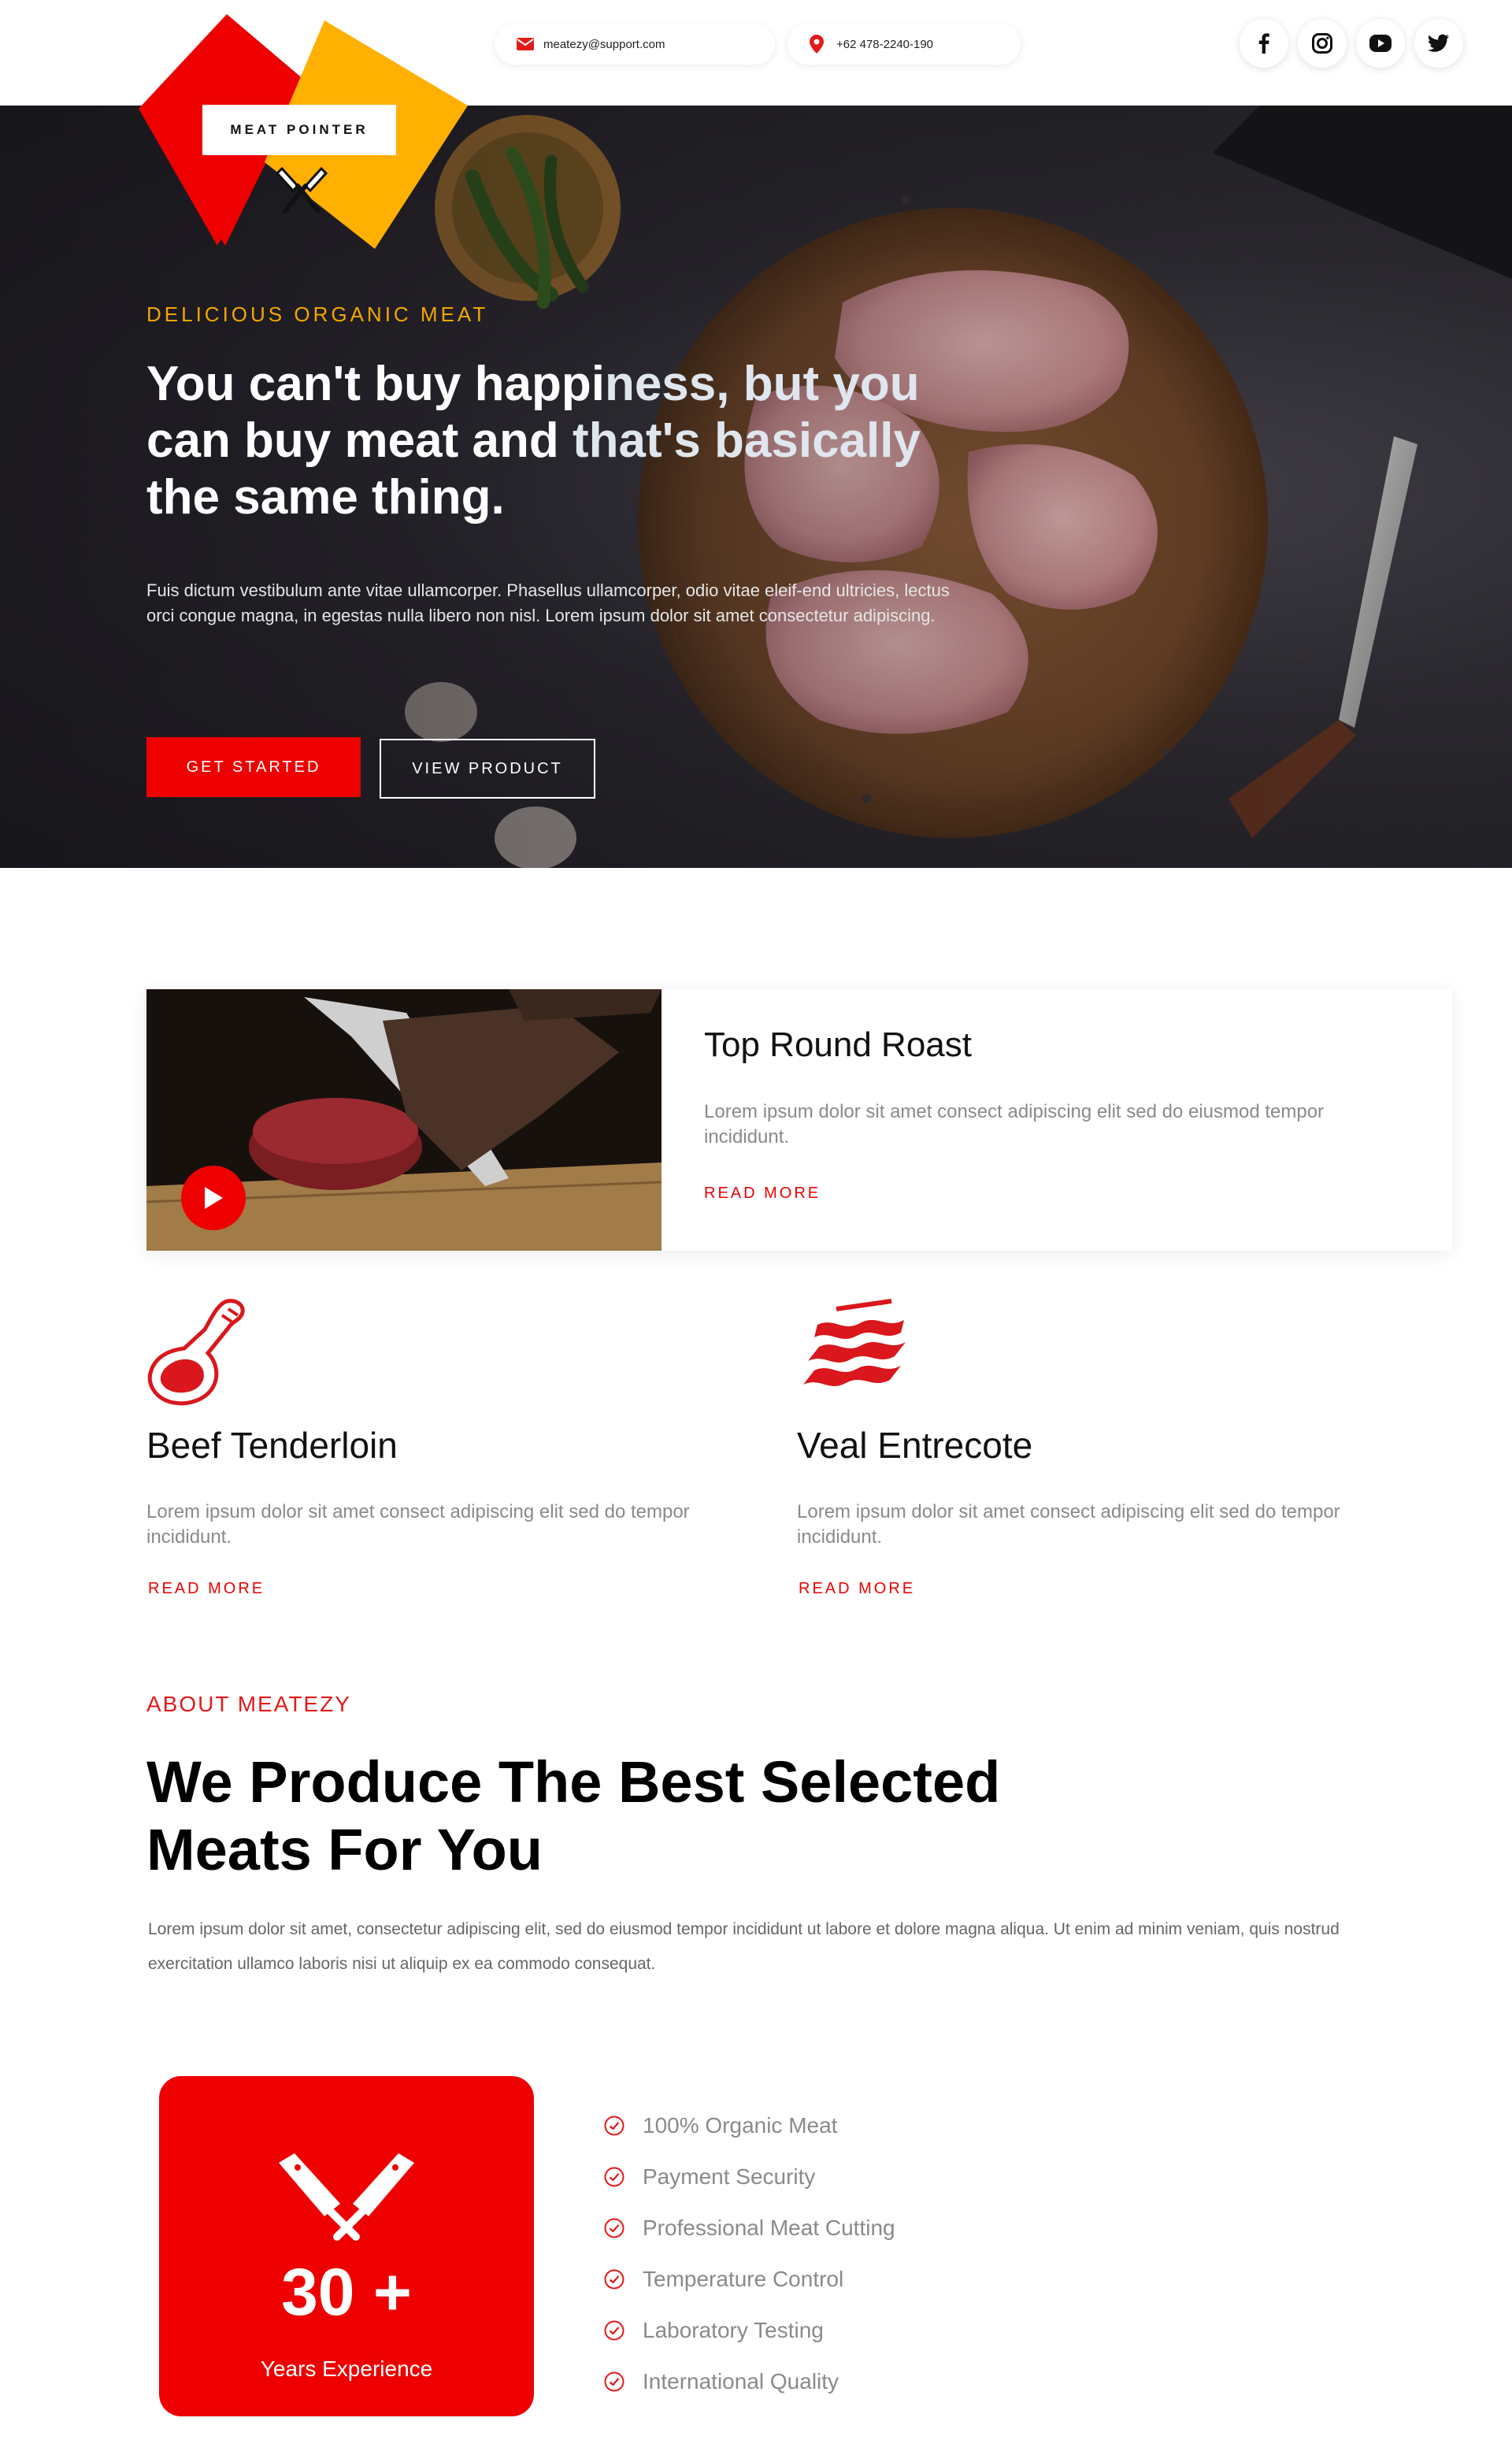 The image size is (1512, 2451). What do you see at coordinates (1322, 44) in the screenshot?
I see `instagram-icon` at bounding box center [1322, 44].